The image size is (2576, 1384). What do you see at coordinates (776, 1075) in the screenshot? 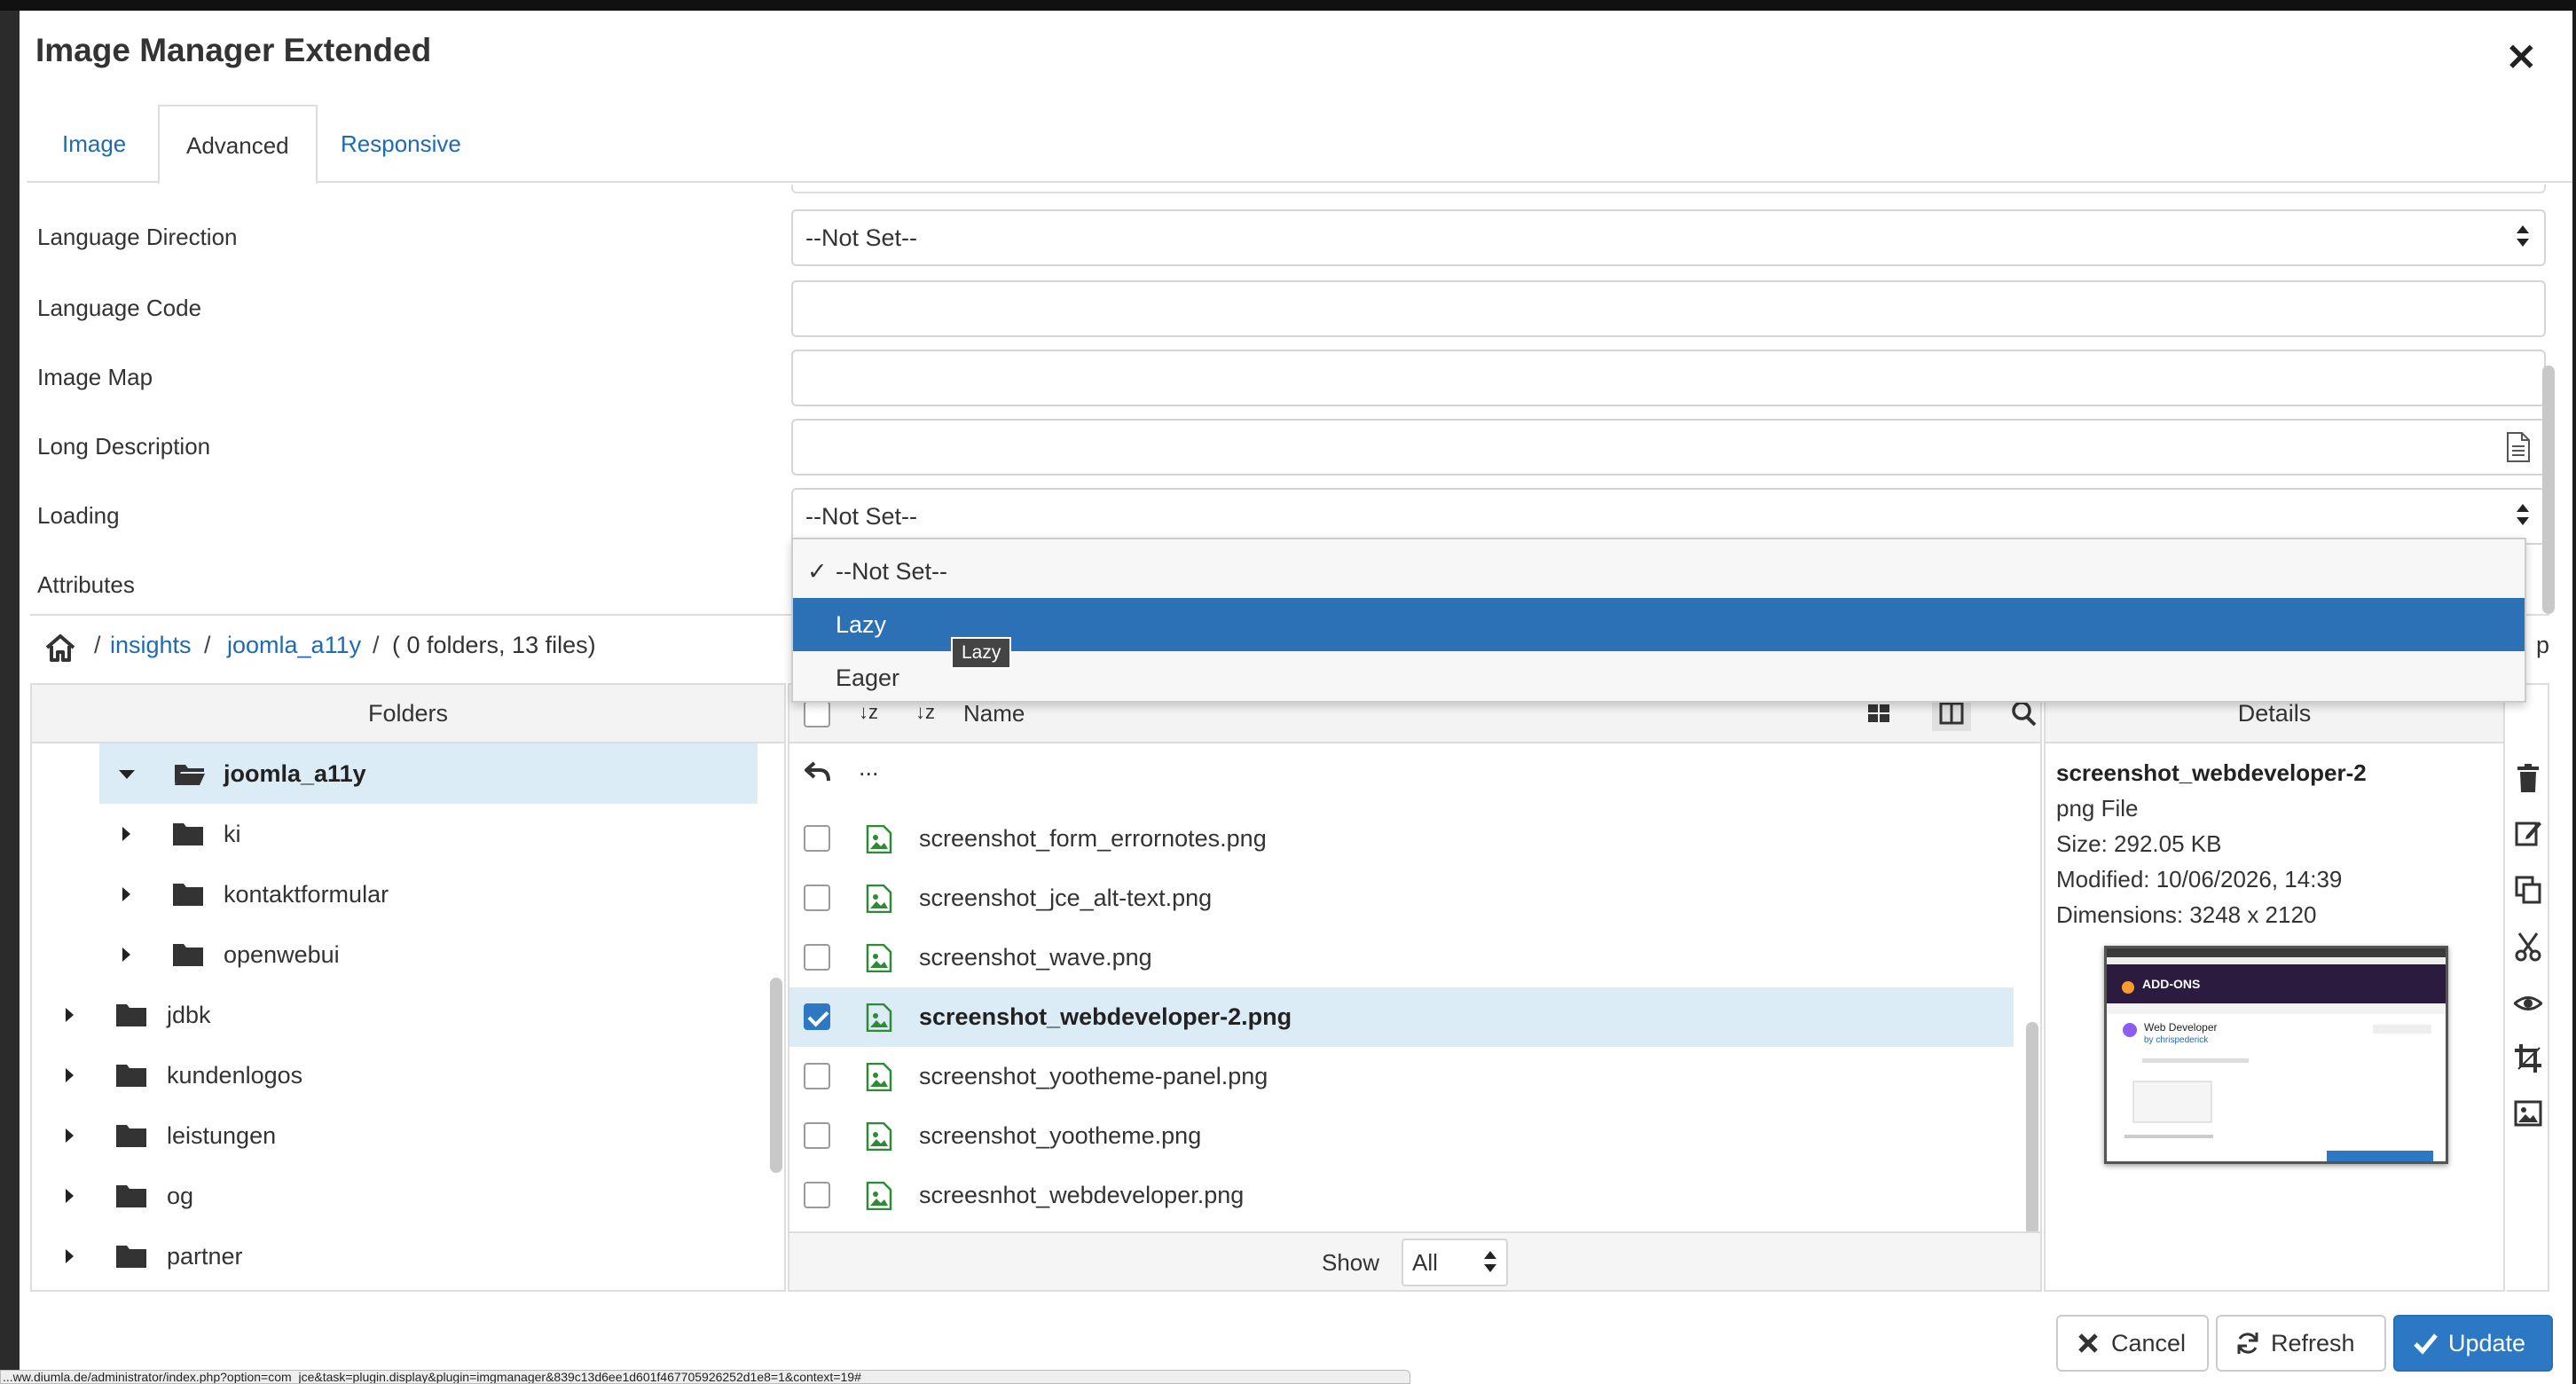
I see `folders-scrollbar` at bounding box center [776, 1075].